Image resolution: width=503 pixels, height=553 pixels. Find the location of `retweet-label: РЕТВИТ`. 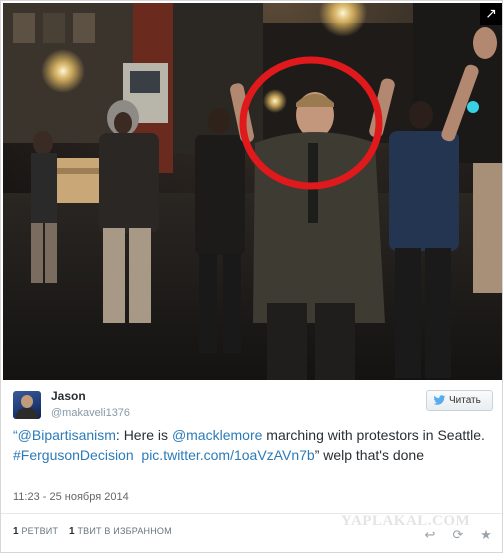

retweet-label: РЕТВИТ is located at coordinates (39, 531).